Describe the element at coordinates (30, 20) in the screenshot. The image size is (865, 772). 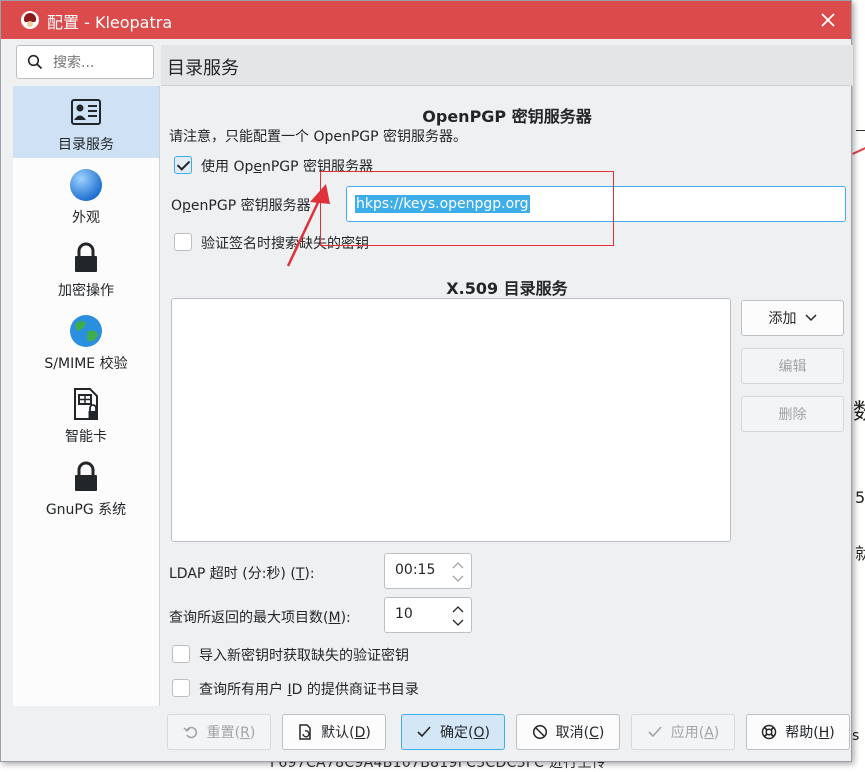
I see `kleopatra-app-icon` at that location.